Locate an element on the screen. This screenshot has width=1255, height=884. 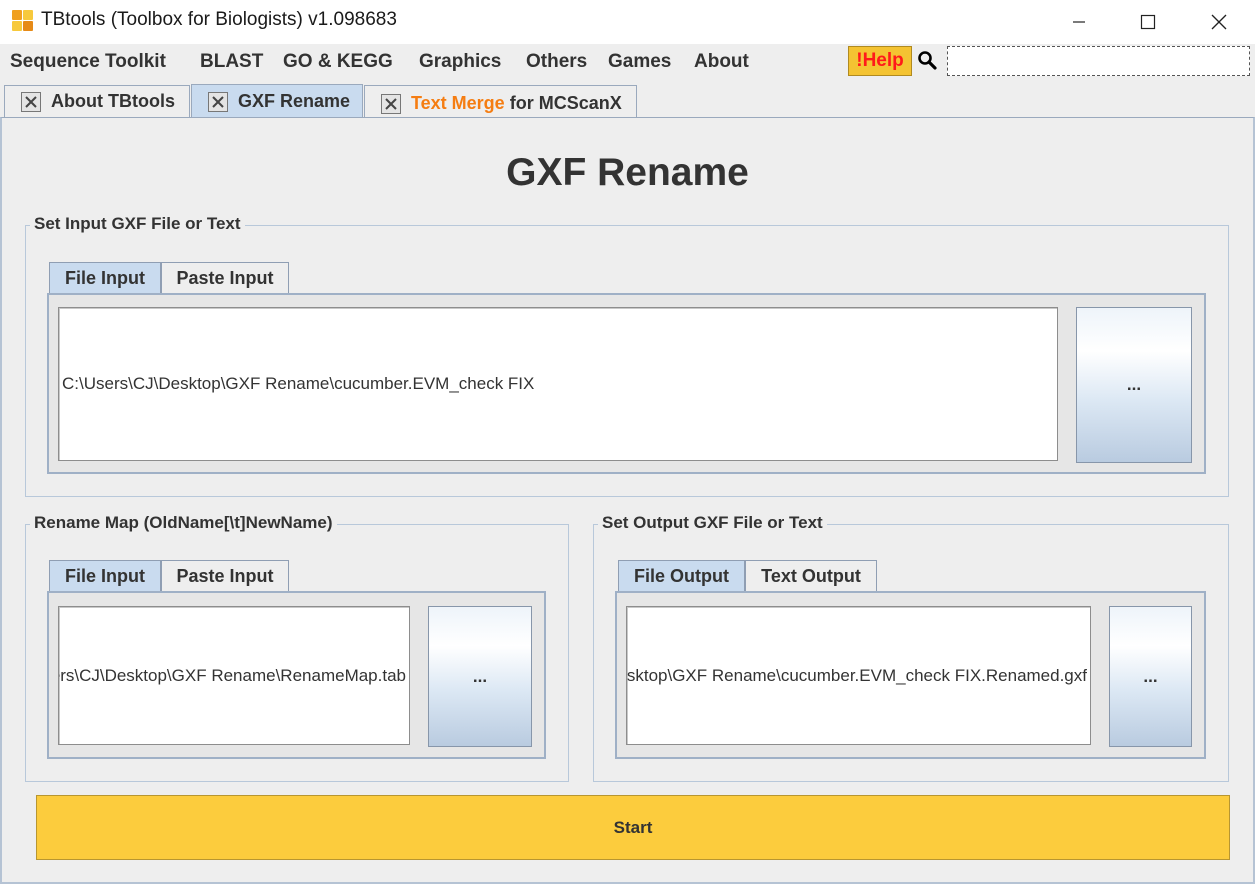
page-title: GXF Rename is located at coordinates (627, 172).